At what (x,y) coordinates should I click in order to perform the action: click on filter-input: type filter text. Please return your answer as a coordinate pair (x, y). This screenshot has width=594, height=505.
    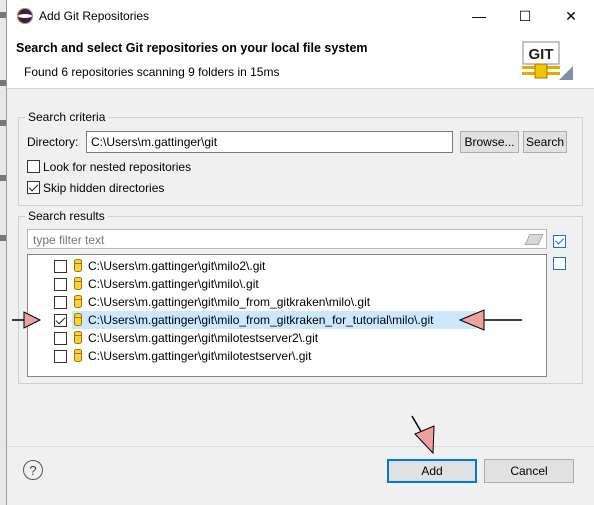
    Looking at the image, I should click on (287, 239).